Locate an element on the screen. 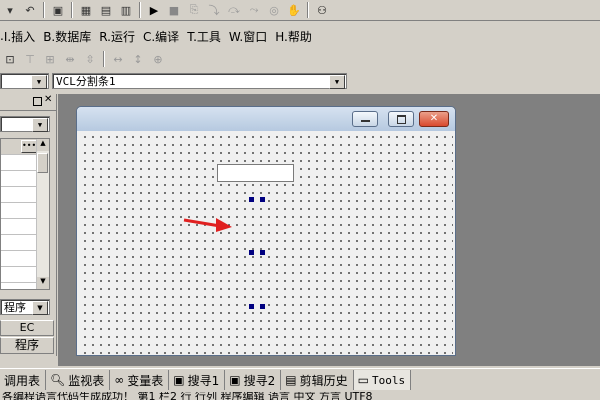 This screenshot has width=600, height=400. scroll-up-icon: ▲ is located at coordinates (43, 145).